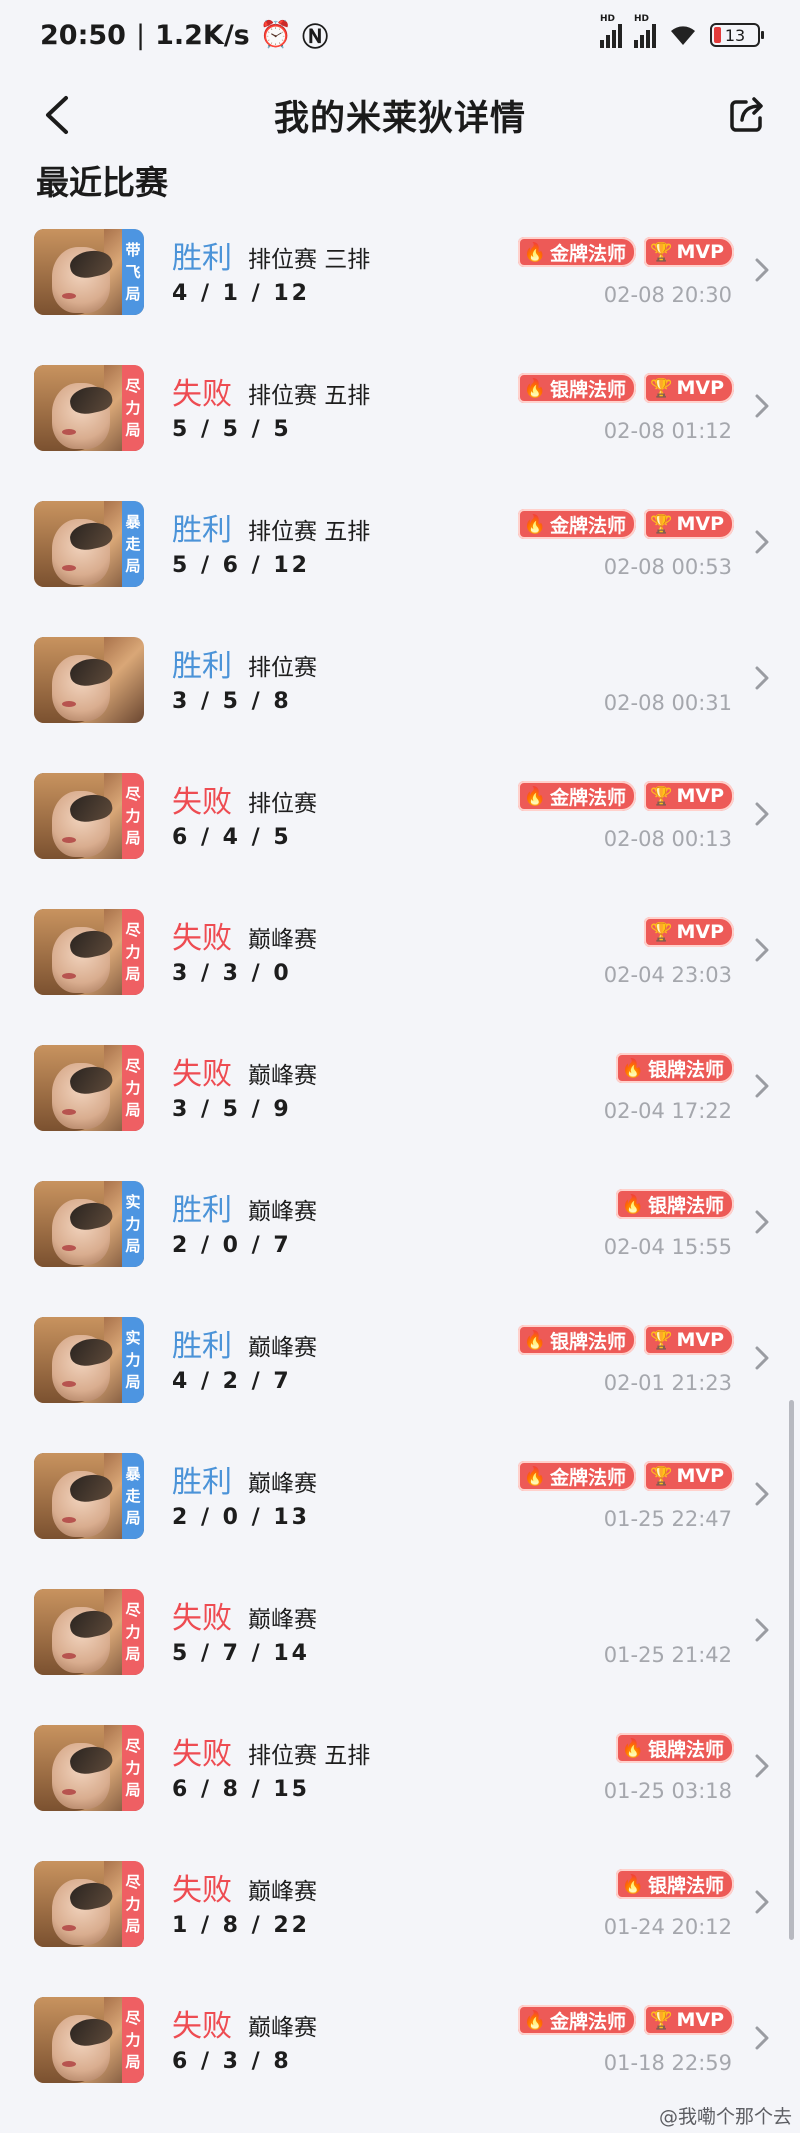 This screenshot has width=800, height=2133. What do you see at coordinates (667, 1383) in the screenshot?
I see `match-time: 02-01 21:23` at bounding box center [667, 1383].